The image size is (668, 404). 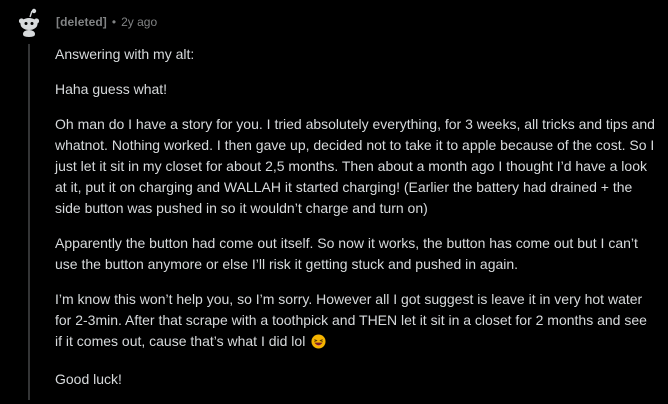 What do you see at coordinates (111, 89) in the screenshot?
I see `comment-paragraph: Haha guess what!` at bounding box center [111, 89].